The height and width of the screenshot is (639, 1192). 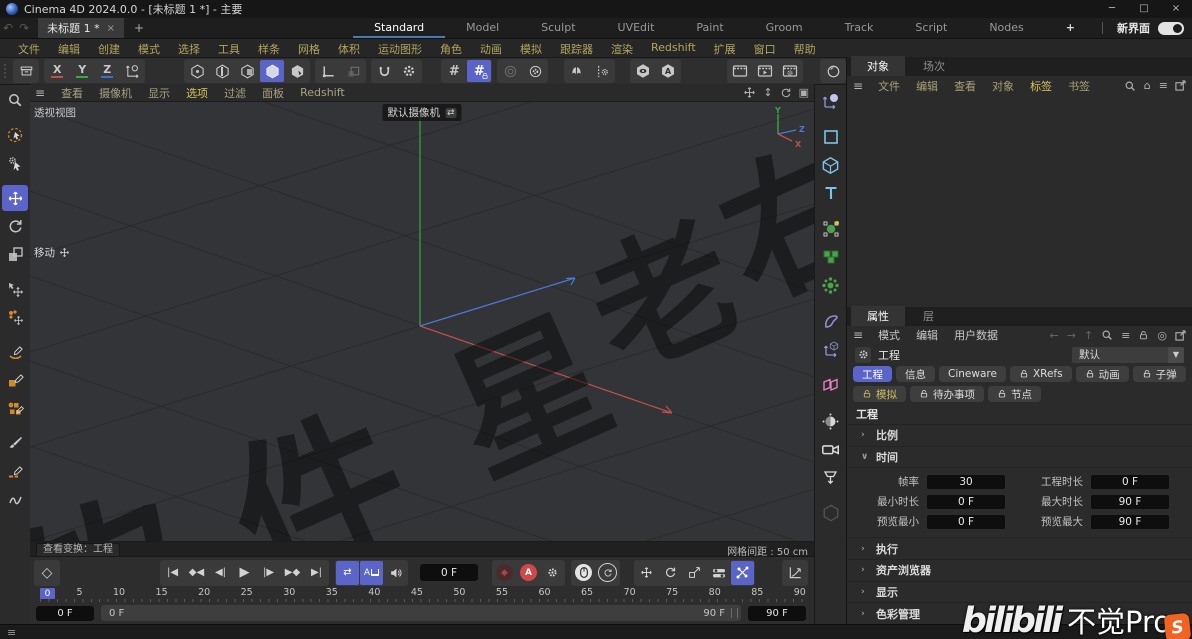 What do you see at coordinates (235, 93) in the screenshot?
I see `viewport-menu-item: 过滤` at bounding box center [235, 93].